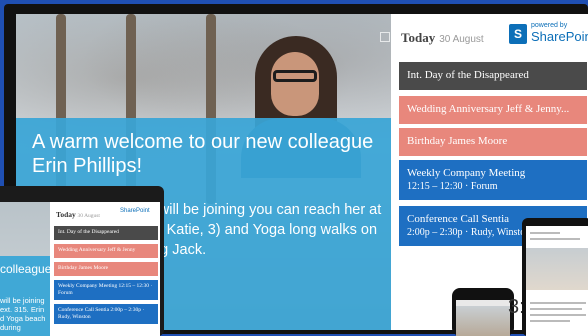 This screenshot has width=588, height=336. I want to click on brand-name: SharePoint, so click(559, 36).